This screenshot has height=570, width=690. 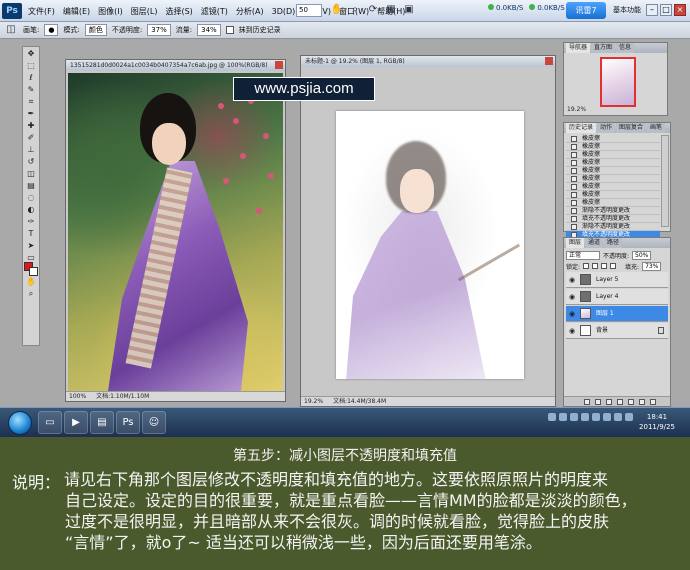 What do you see at coordinates (609, 401) in the screenshot?
I see `layer-mask-icon` at bounding box center [609, 401].